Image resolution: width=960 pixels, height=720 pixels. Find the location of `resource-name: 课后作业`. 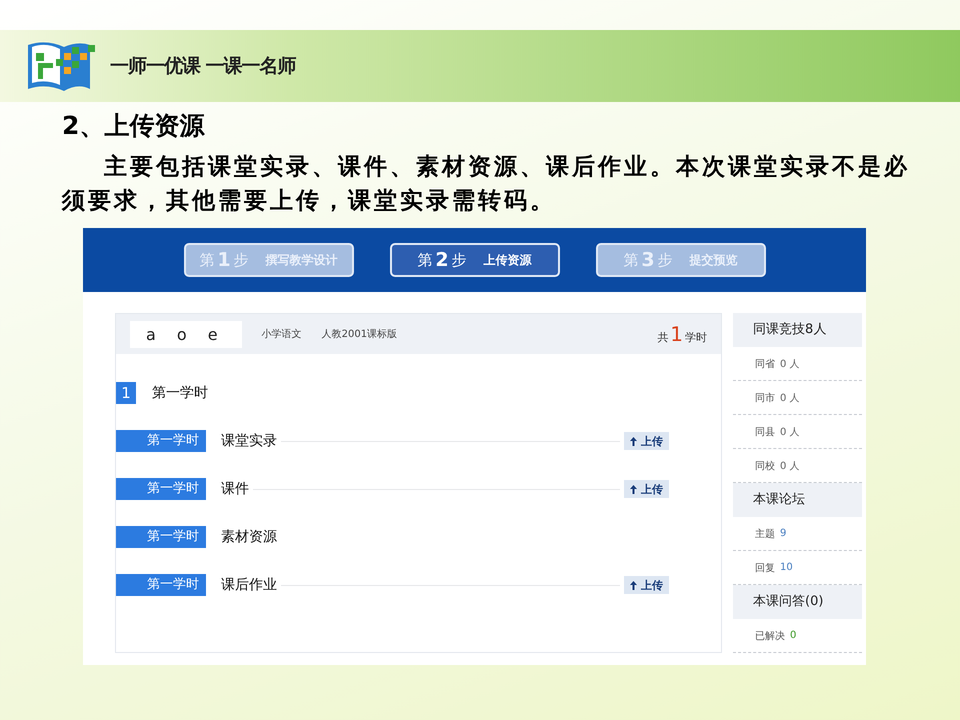

resource-name: 课后作业 is located at coordinates (249, 585).